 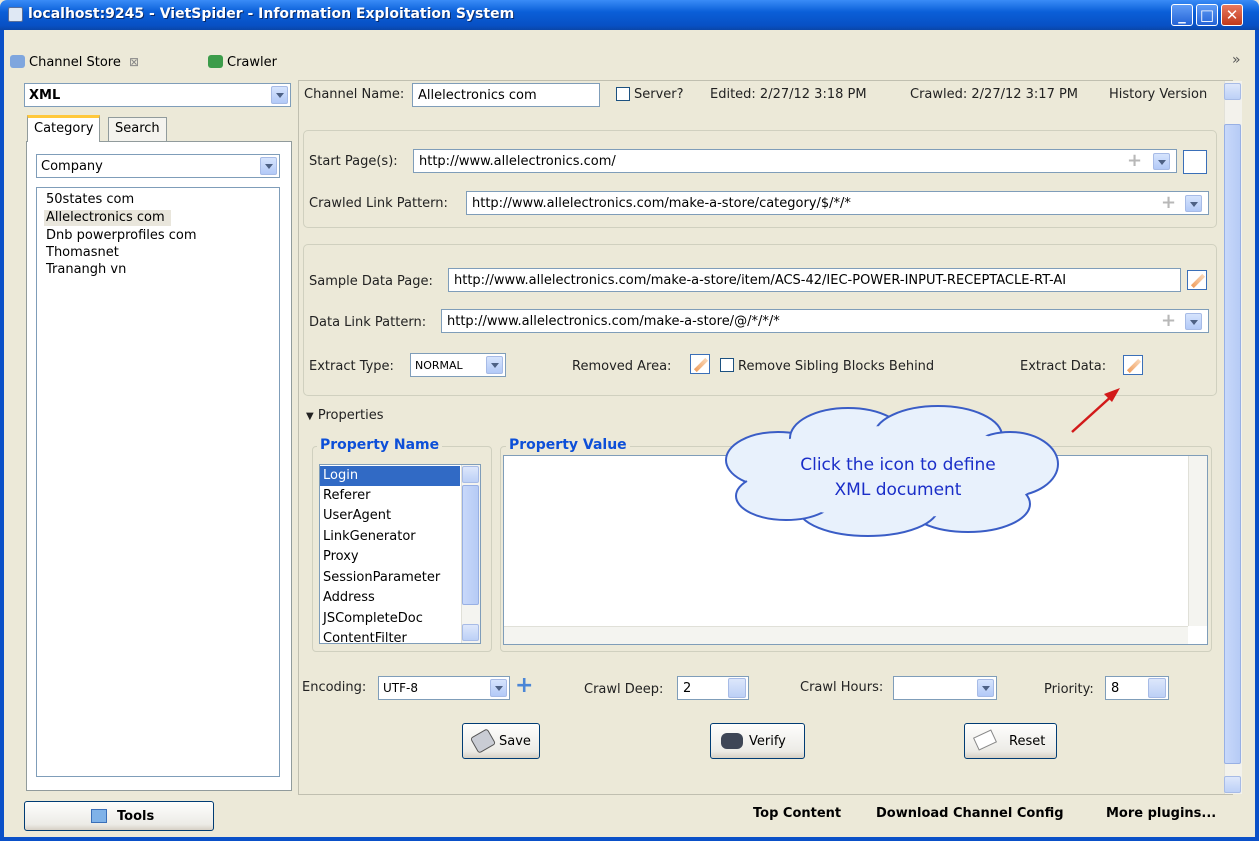 What do you see at coordinates (1197, 541) in the screenshot?
I see `property-value-scrollbar` at bounding box center [1197, 541].